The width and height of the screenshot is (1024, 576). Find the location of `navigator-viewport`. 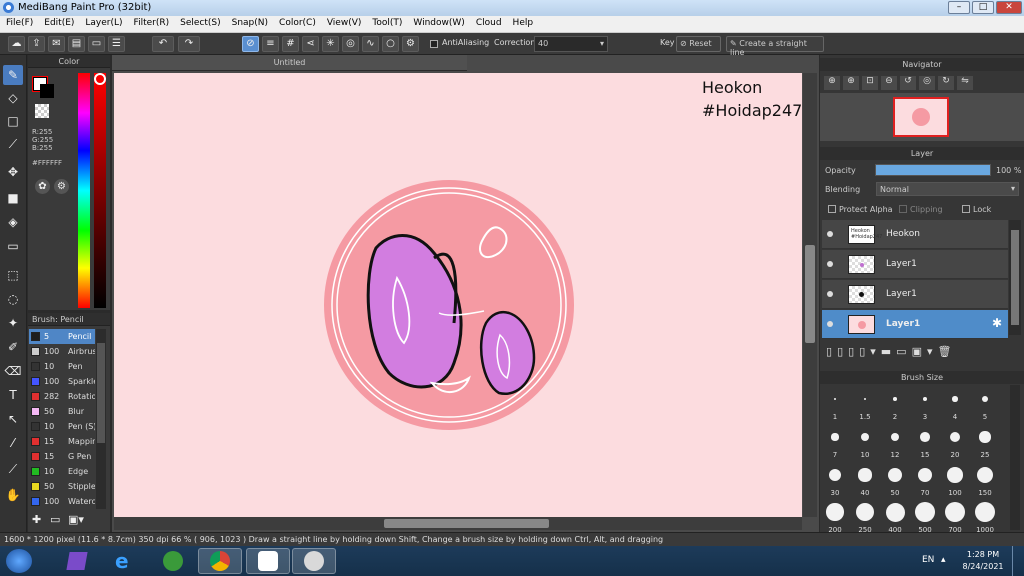

navigator-viewport is located at coordinates (921, 117).